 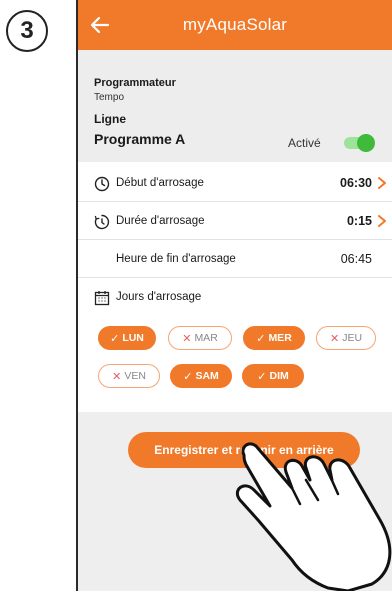 I want to click on days-header-row: Jours d'arrosage, so click(x=235, y=298).